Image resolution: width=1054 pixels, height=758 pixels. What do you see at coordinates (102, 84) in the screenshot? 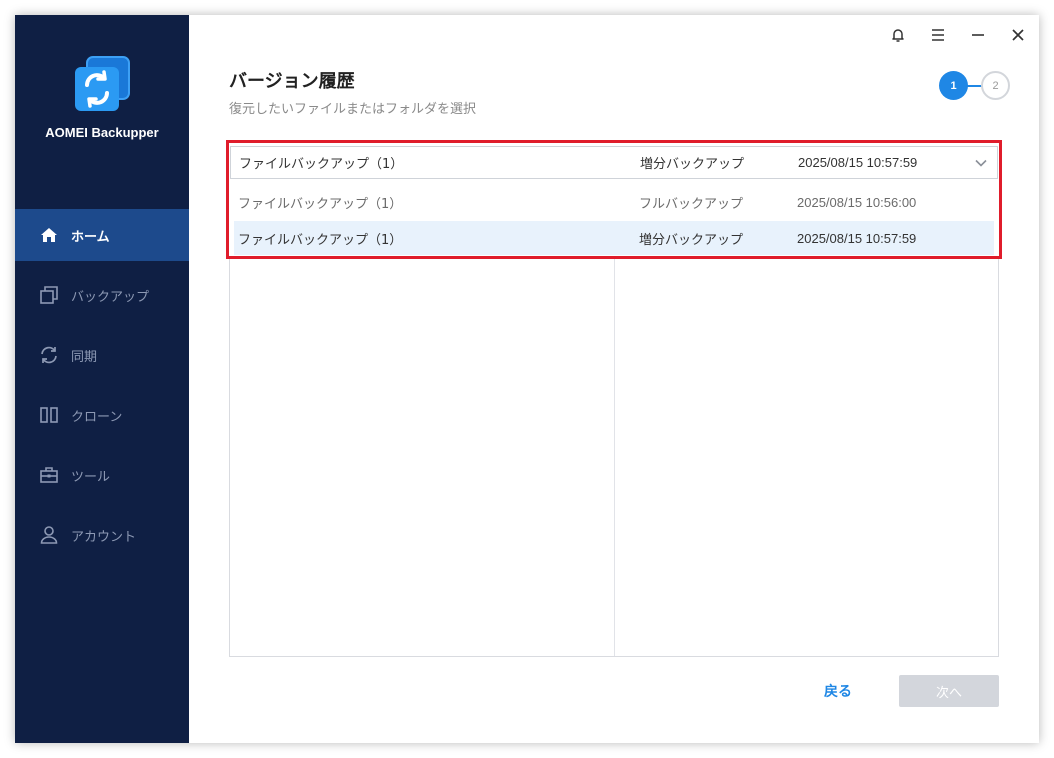
I see `aomei-logo-icon` at bounding box center [102, 84].